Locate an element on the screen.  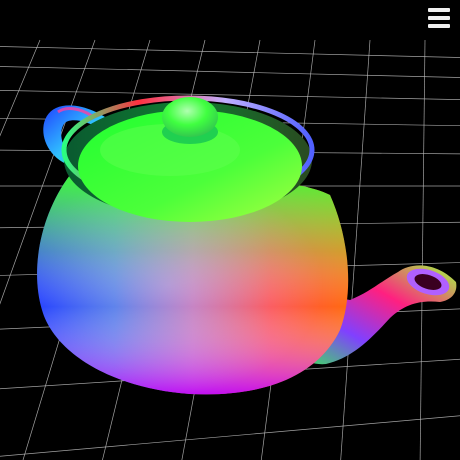
menu-bar-middle is located at coordinates (439, 18).